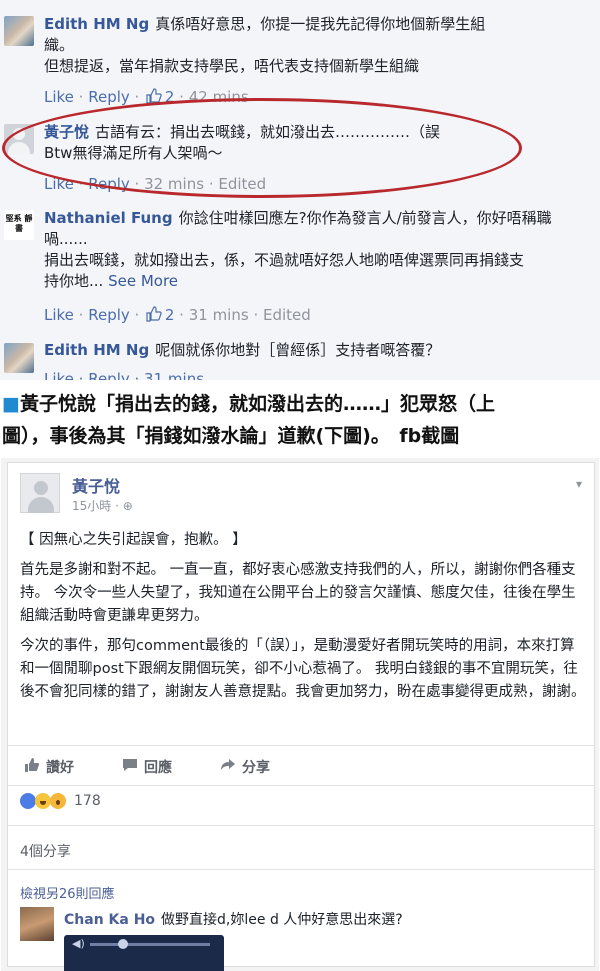 The height and width of the screenshot is (971, 600). Describe the element at coordinates (49, 767) in the screenshot. I see `like-button: 讚好` at that location.